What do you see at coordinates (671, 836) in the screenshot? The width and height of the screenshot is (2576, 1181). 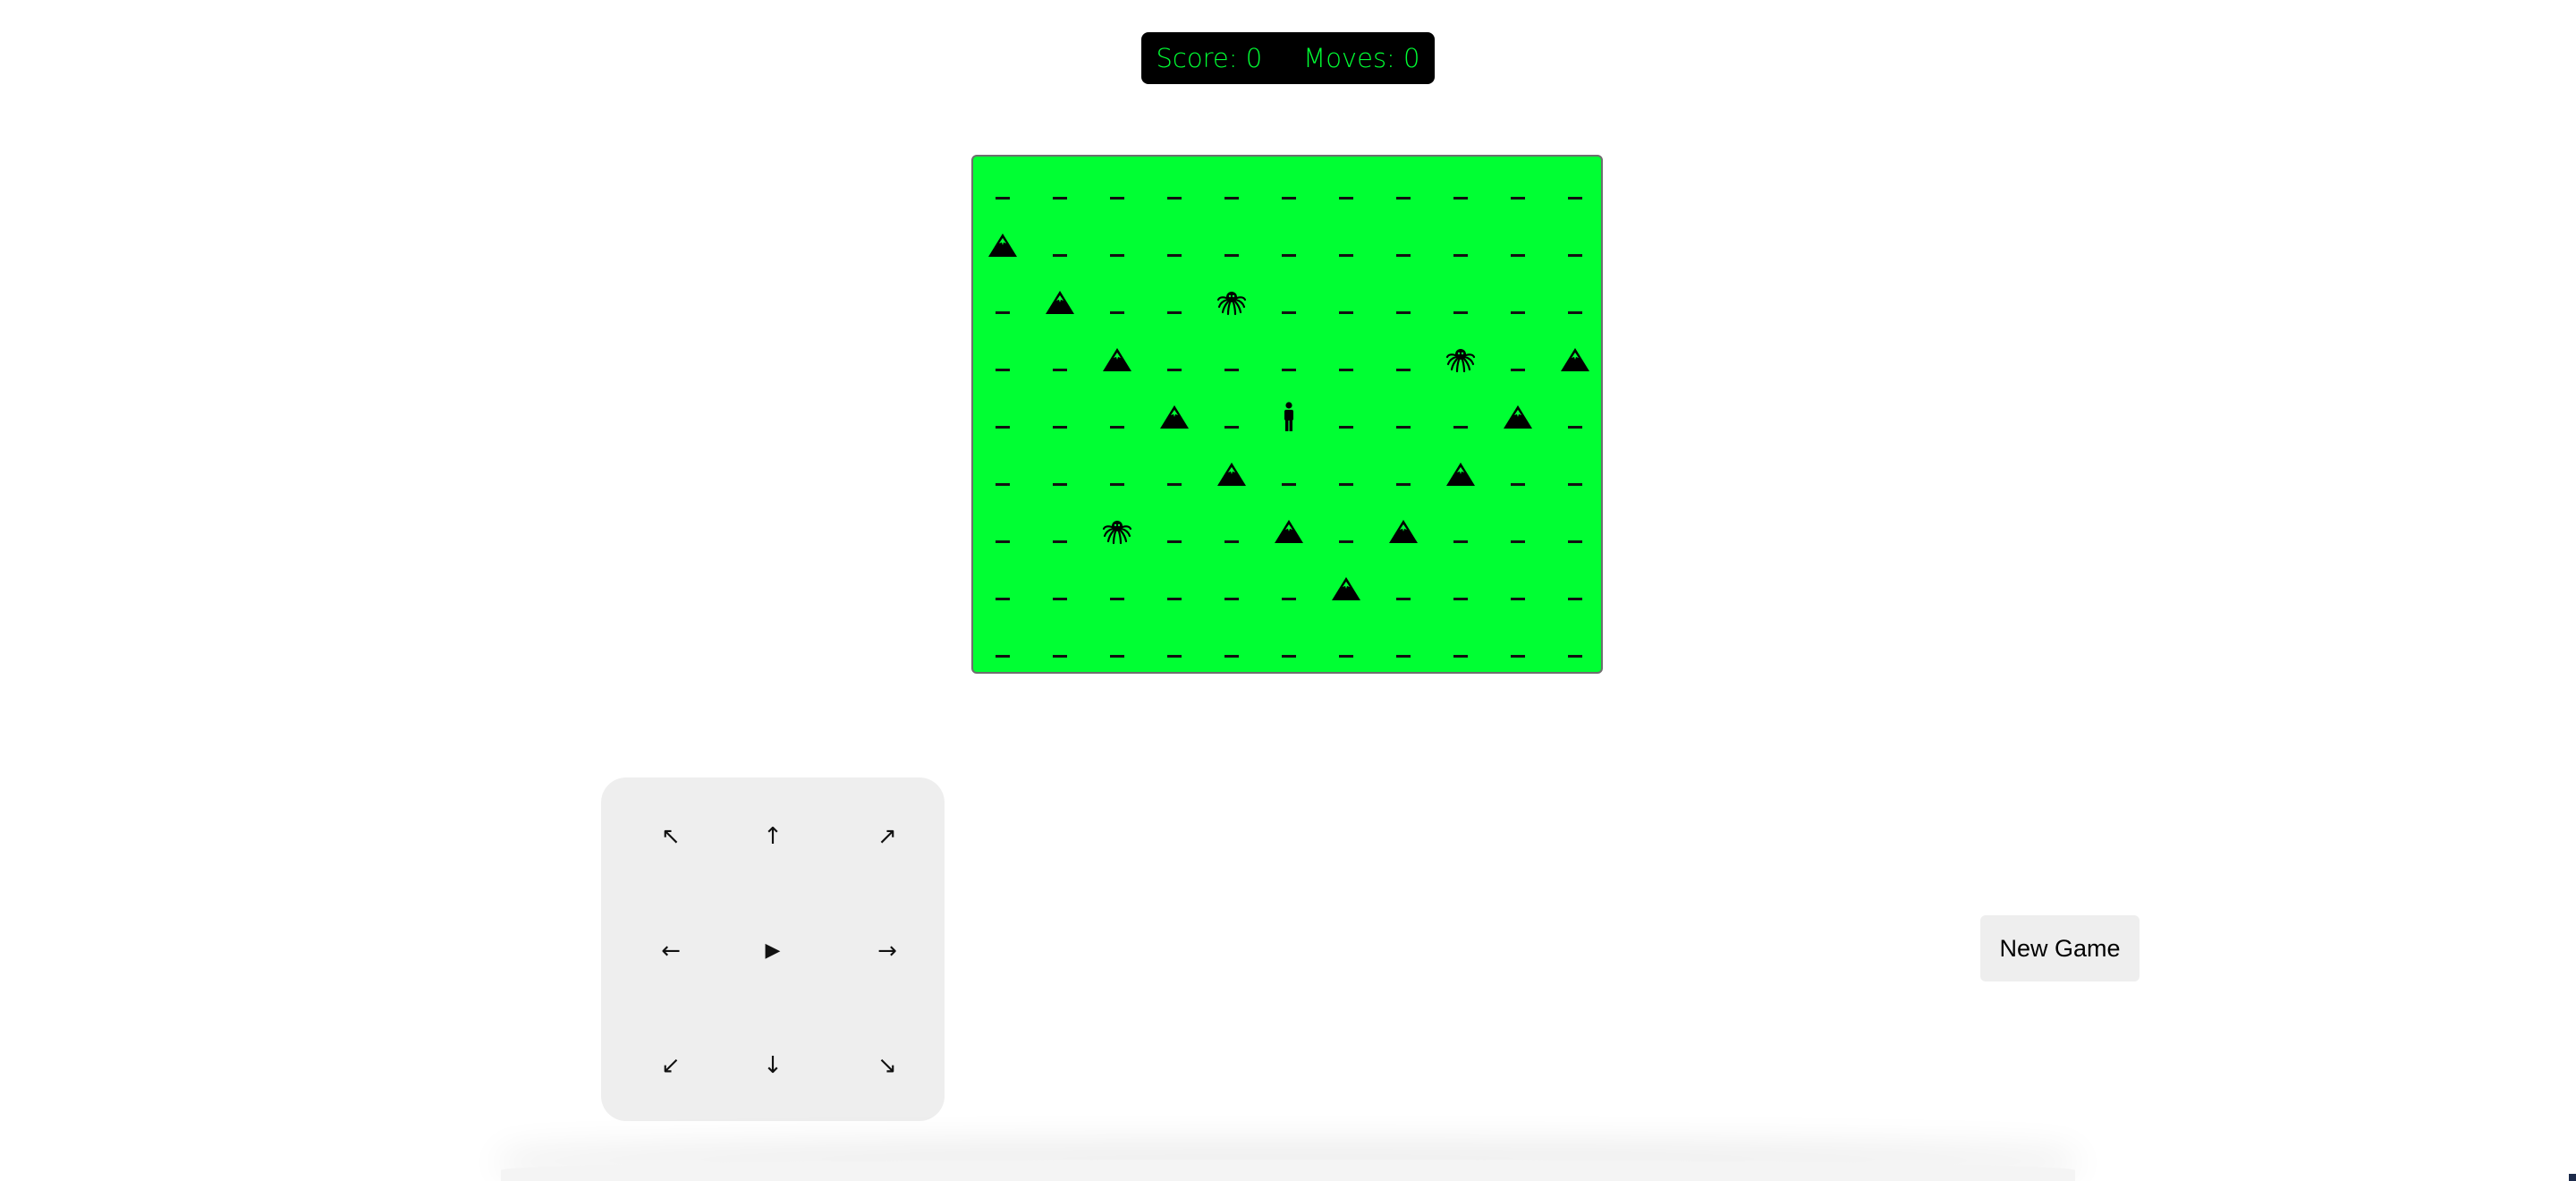 I see `move-up-left-button: ↖` at bounding box center [671, 836].